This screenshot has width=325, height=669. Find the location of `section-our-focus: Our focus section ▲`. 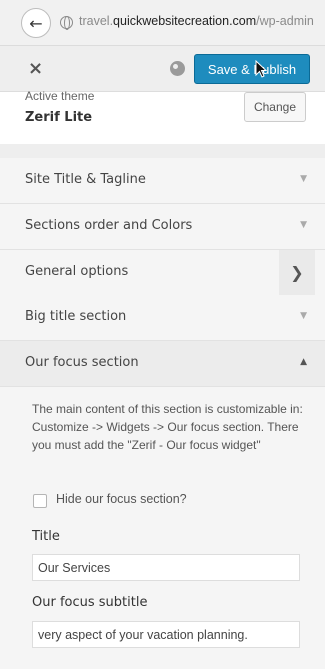

section-our-focus: Our focus section ▲ is located at coordinates (162, 364).